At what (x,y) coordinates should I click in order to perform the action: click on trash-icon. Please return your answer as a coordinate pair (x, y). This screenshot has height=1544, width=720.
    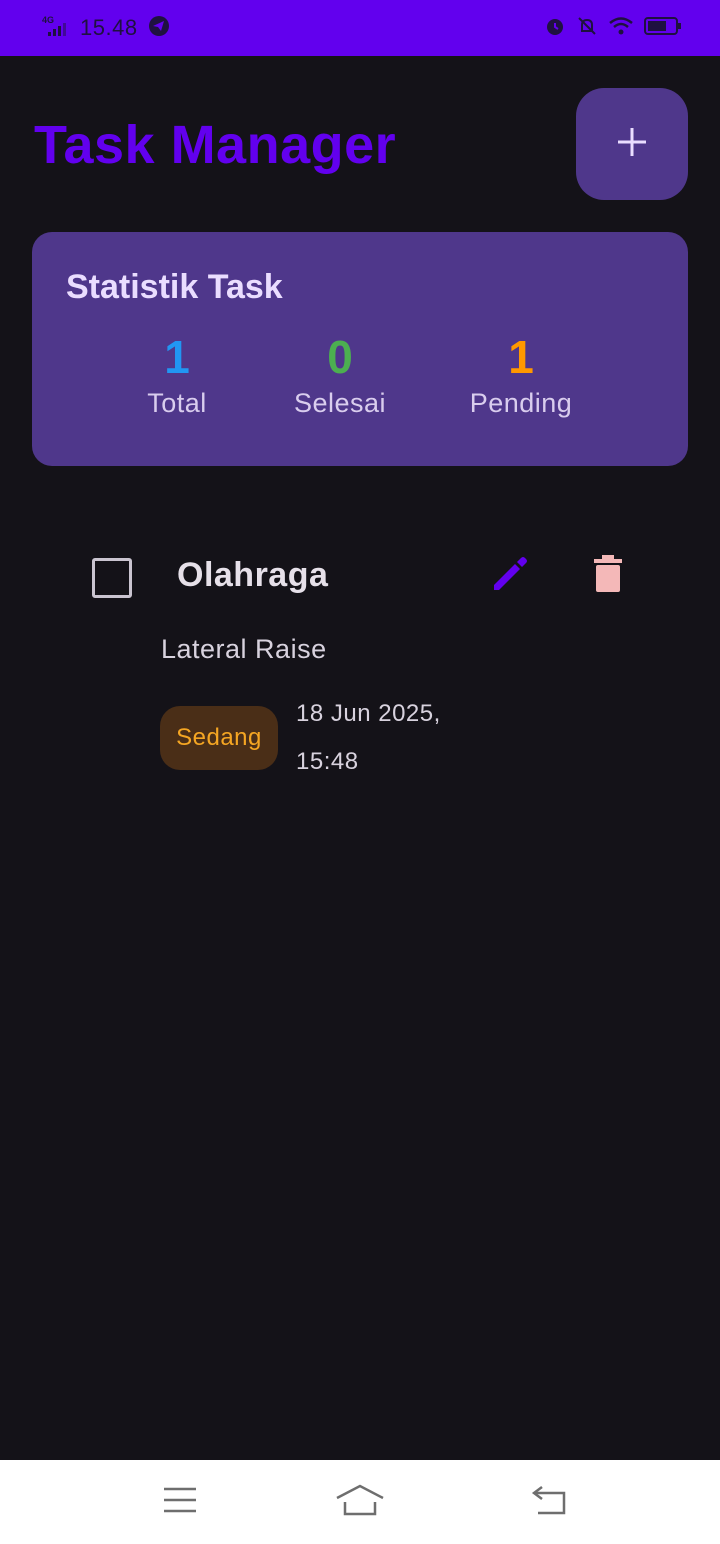
    Looking at the image, I should click on (608, 576).